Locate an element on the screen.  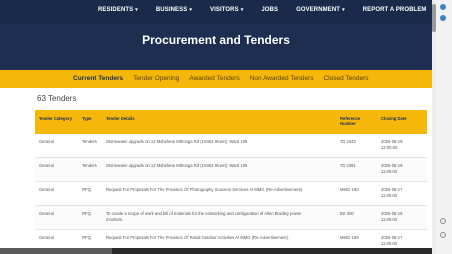
header-category: Tender Category is located at coordinates (55, 118).